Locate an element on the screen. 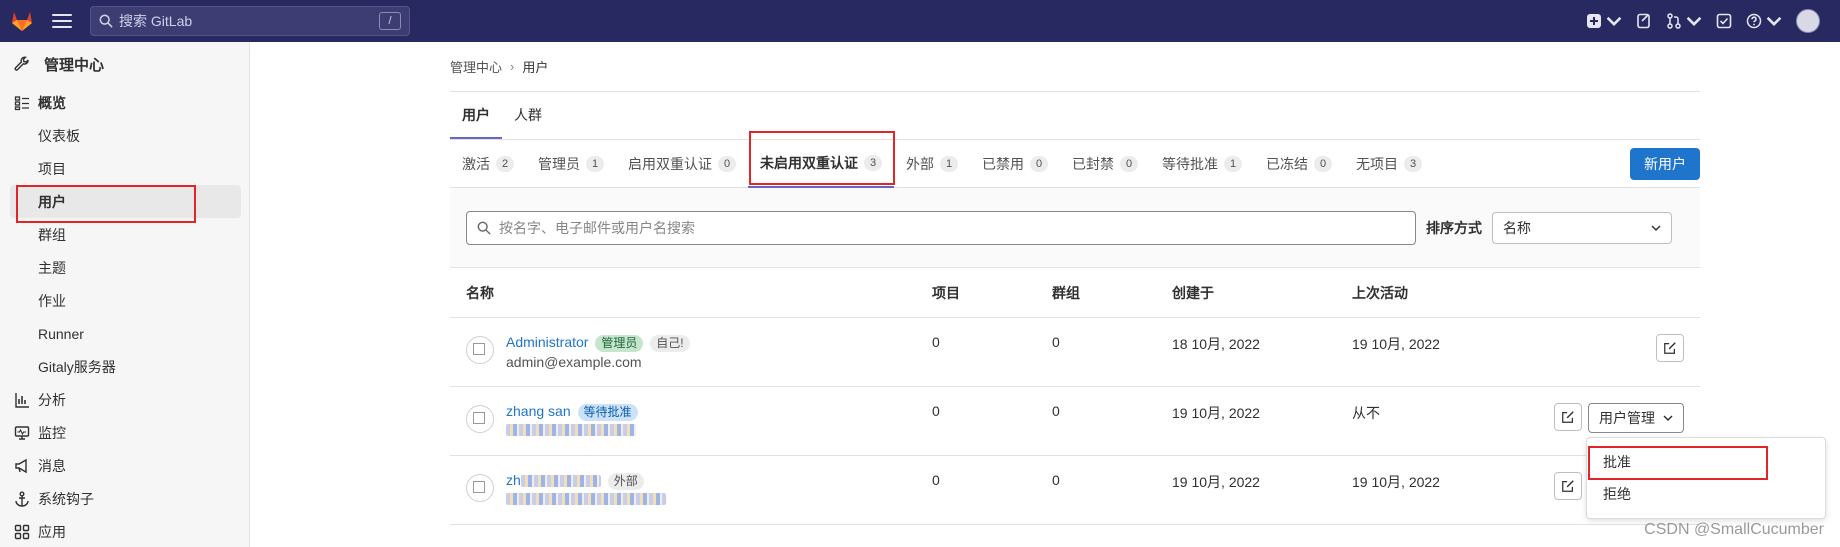 Image resolution: width=1840 pixels, height=547 pixels. tab-users: 用户 is located at coordinates (476, 122).